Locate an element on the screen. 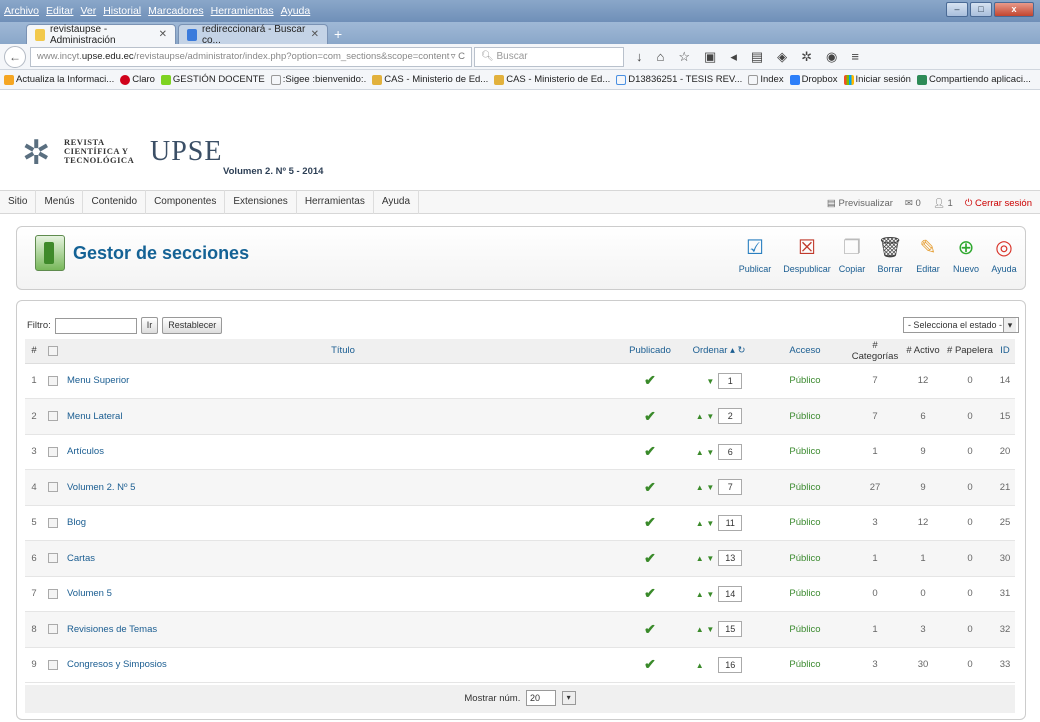  filter-reset-button: Restablecer is located at coordinates (192, 325).